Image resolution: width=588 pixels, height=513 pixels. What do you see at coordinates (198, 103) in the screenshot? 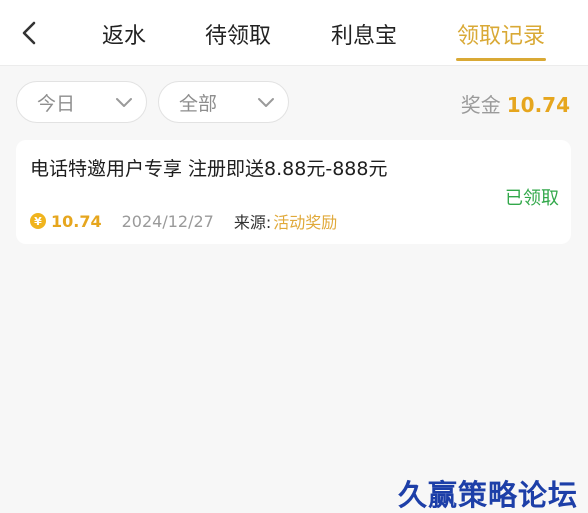
I see `type-filter-value: 全部` at bounding box center [198, 103].